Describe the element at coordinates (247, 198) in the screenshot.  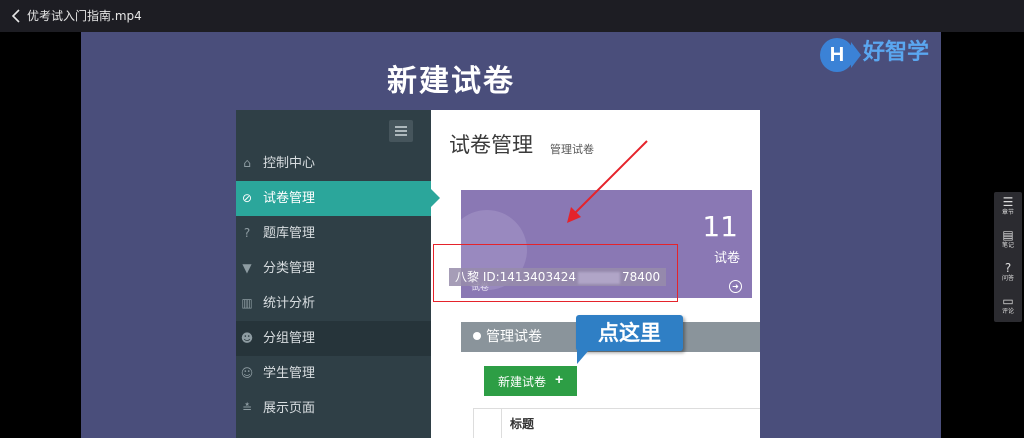
I see `check-circle-icon: ⊘` at that location.